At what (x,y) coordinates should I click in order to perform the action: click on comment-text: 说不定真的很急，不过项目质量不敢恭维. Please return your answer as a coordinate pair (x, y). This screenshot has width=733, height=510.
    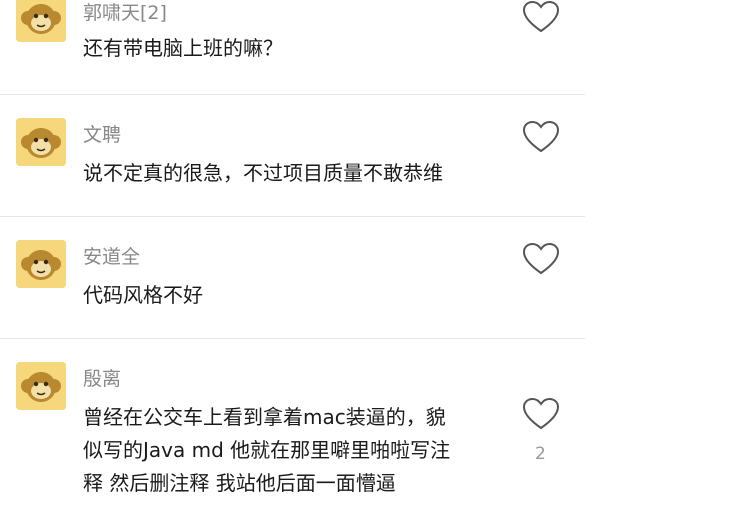
    Looking at the image, I should click on (263, 173).